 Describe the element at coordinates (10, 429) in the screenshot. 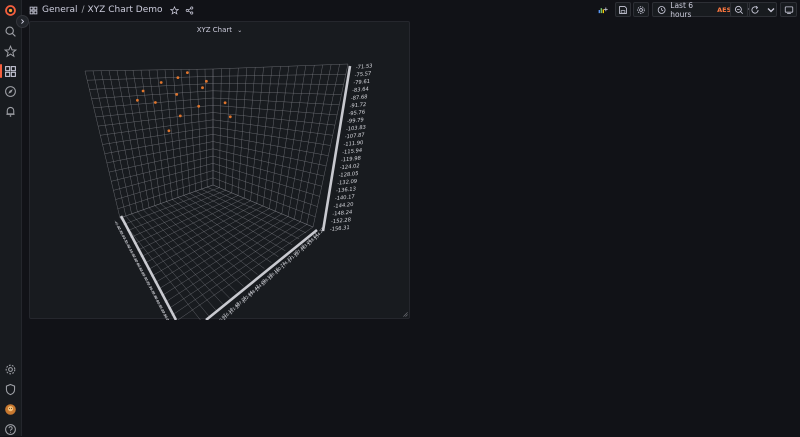

I see `help-icon` at that location.